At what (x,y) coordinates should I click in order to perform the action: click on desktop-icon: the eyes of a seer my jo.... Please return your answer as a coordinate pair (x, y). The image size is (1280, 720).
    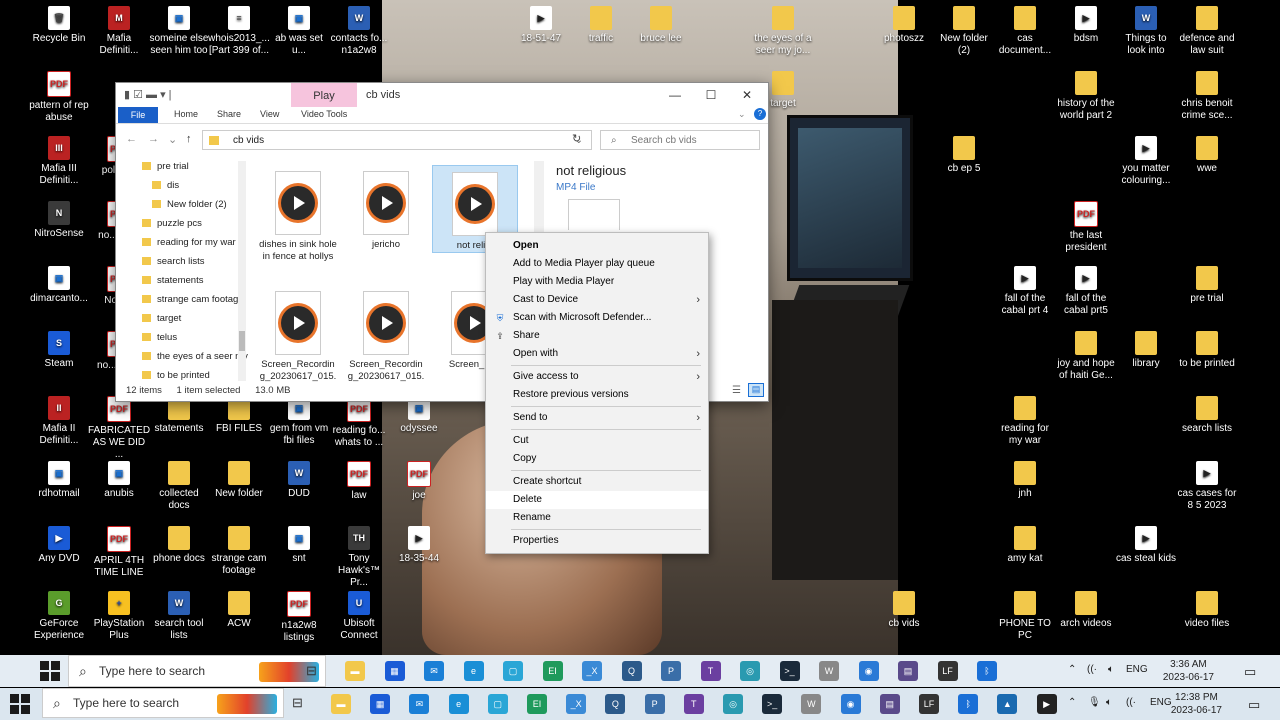
    Looking at the image, I should click on (783, 31).